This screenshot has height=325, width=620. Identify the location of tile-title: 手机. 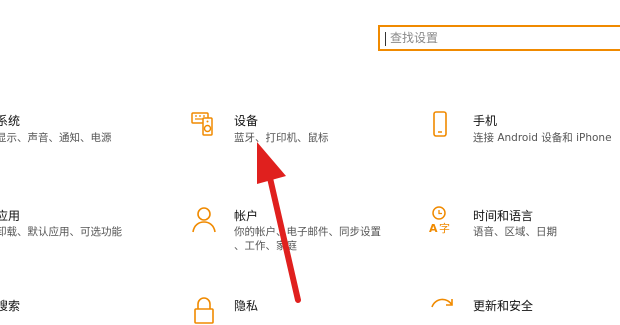
(485, 121).